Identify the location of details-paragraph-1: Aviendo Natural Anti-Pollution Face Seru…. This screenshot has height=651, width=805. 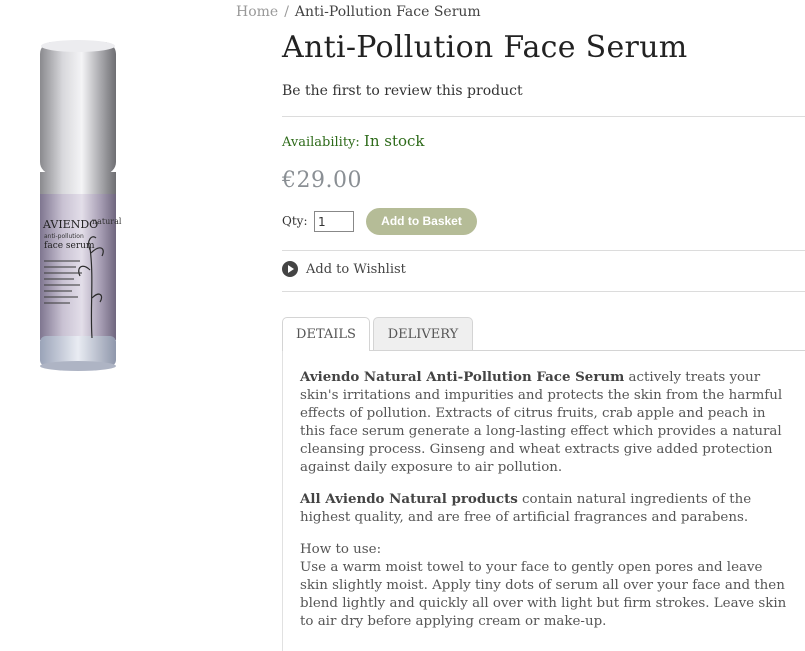
(541, 422).